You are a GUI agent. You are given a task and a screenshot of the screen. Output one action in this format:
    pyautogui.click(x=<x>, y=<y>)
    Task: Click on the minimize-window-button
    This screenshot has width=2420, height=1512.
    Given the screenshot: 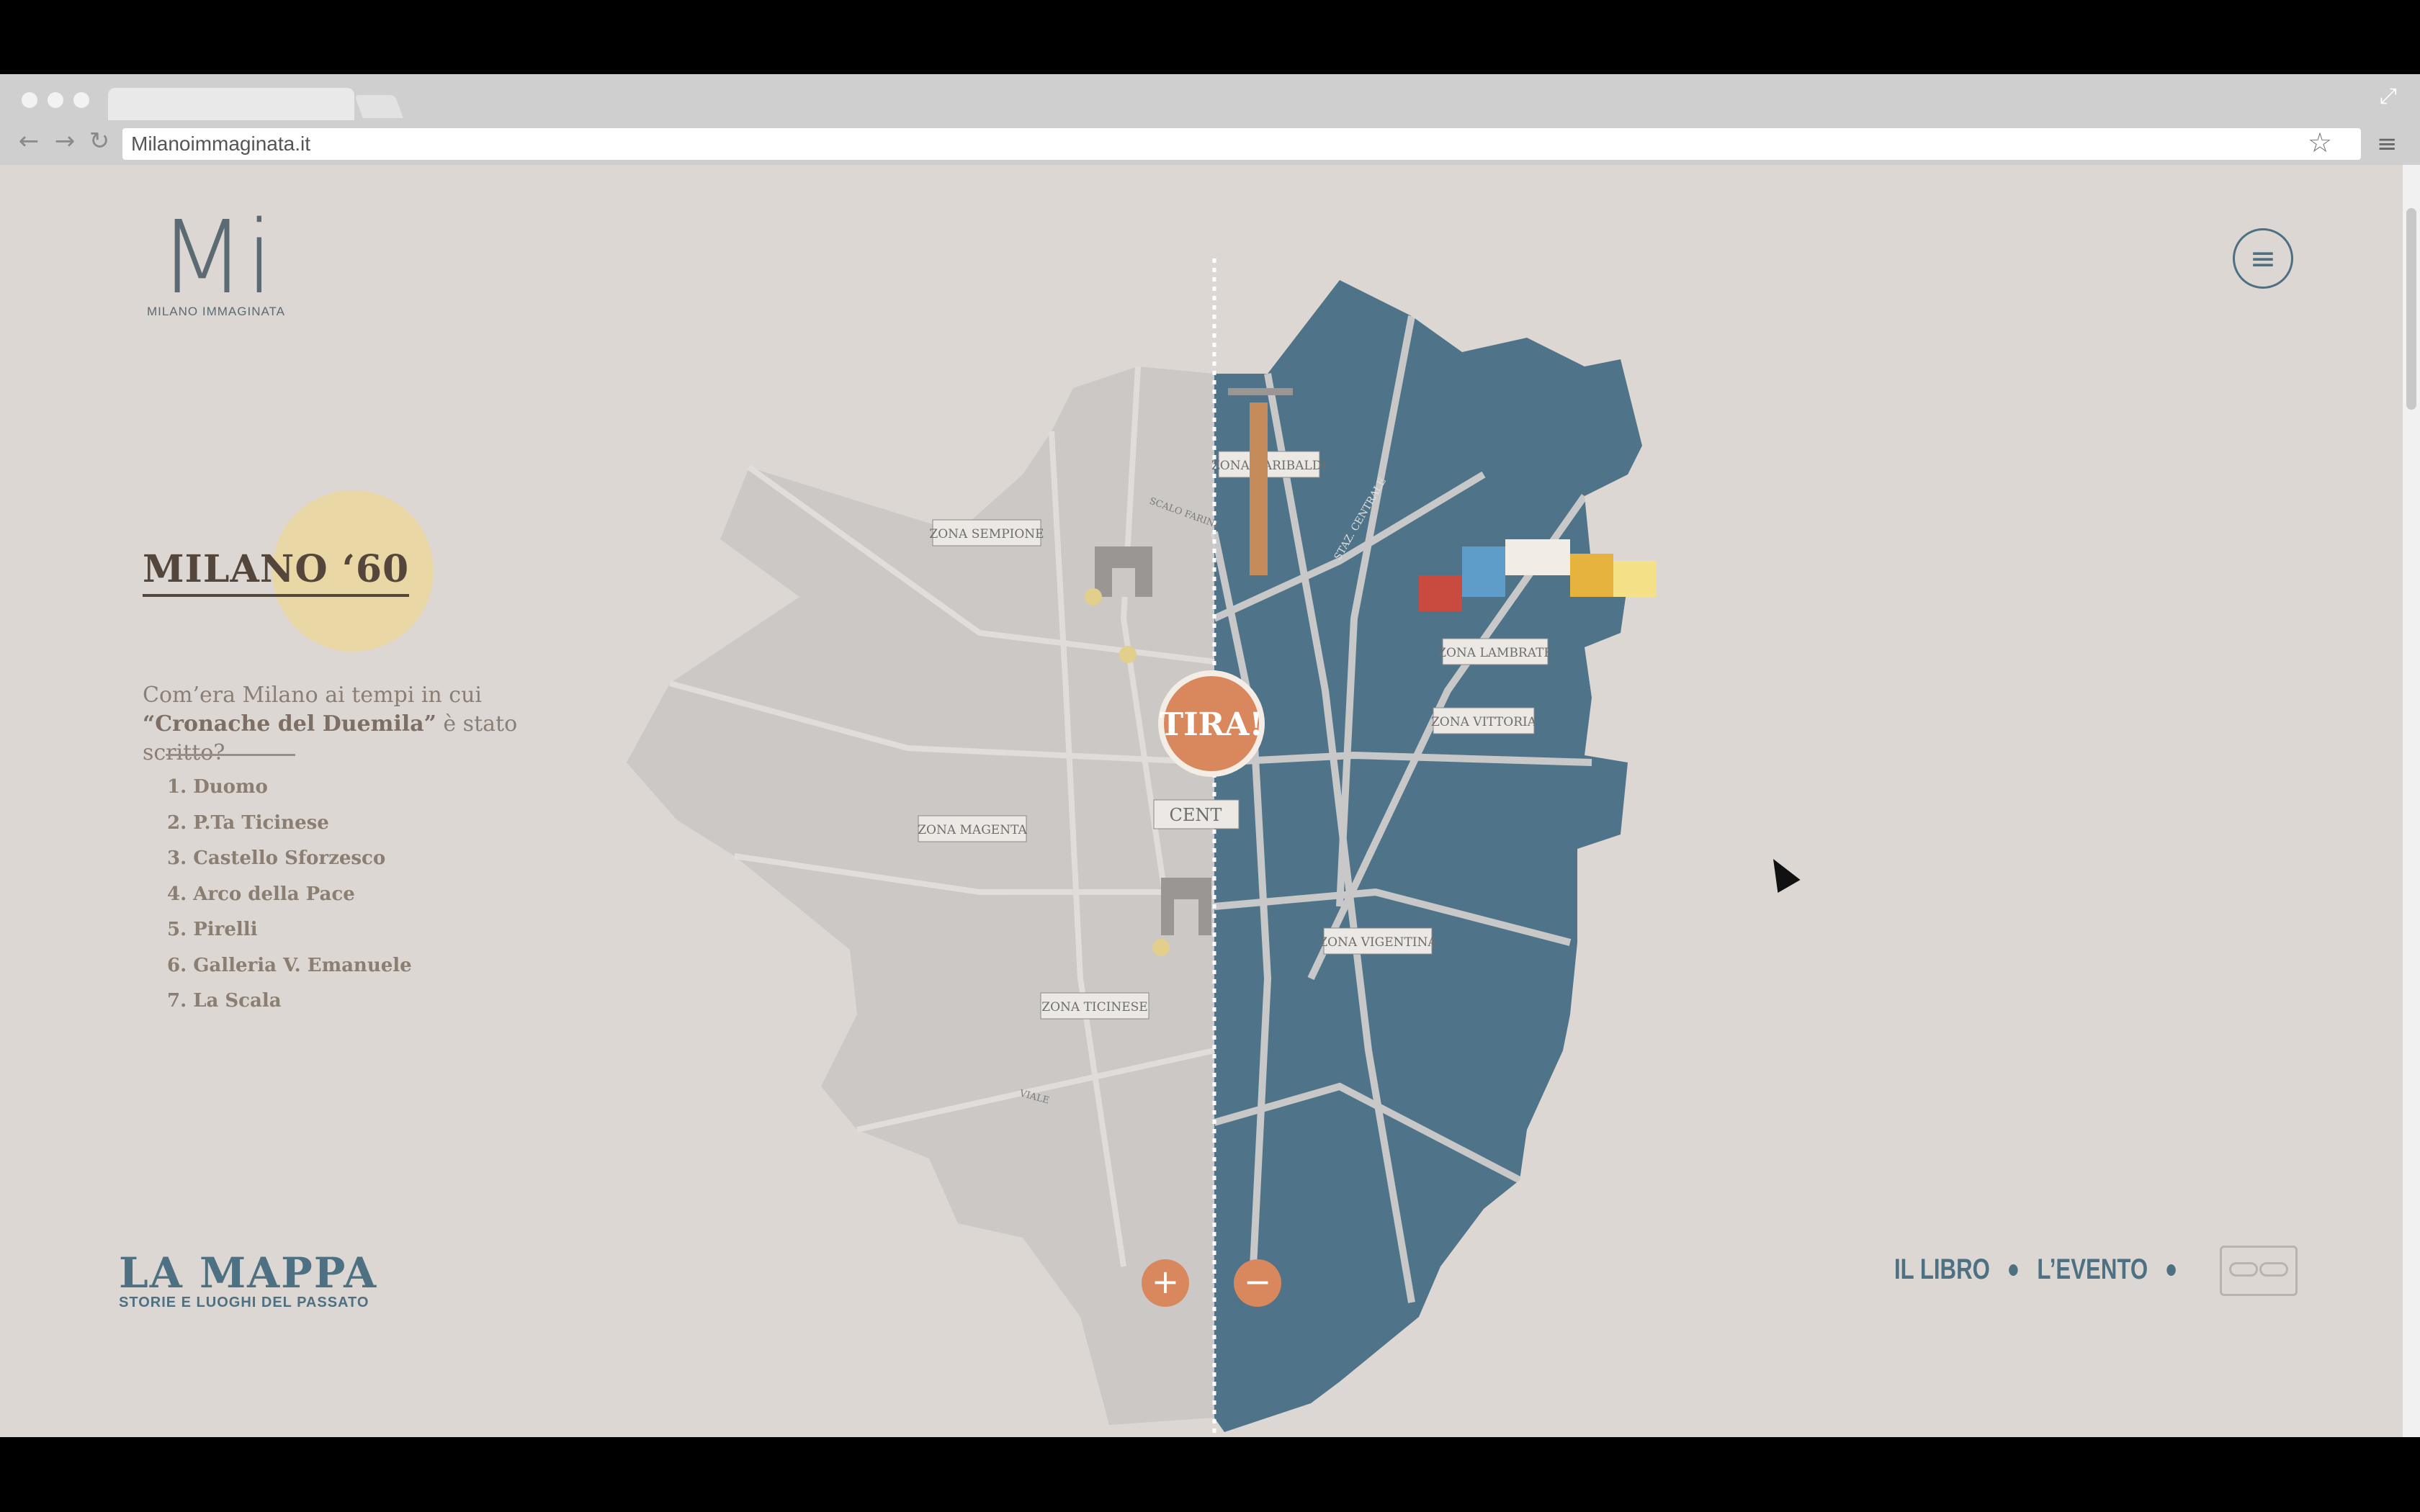 What is the action you would take?
    pyautogui.click(x=55, y=100)
    